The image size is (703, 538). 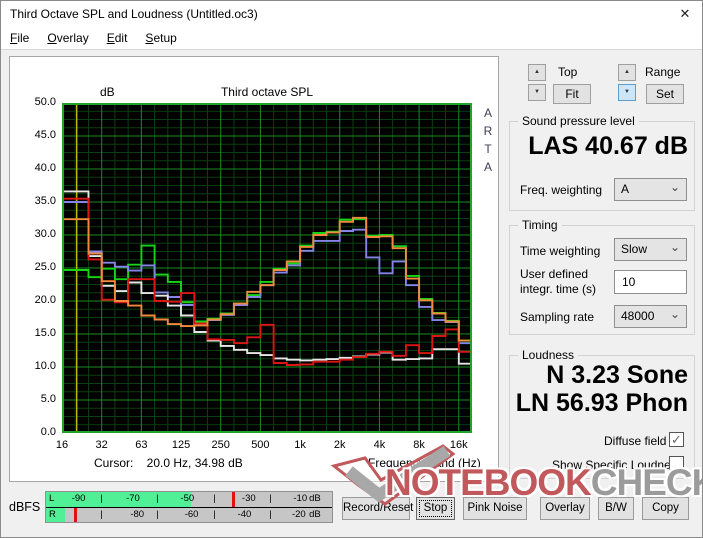 What do you see at coordinates (685, 14) in the screenshot?
I see `close-icon: ✕` at bounding box center [685, 14].